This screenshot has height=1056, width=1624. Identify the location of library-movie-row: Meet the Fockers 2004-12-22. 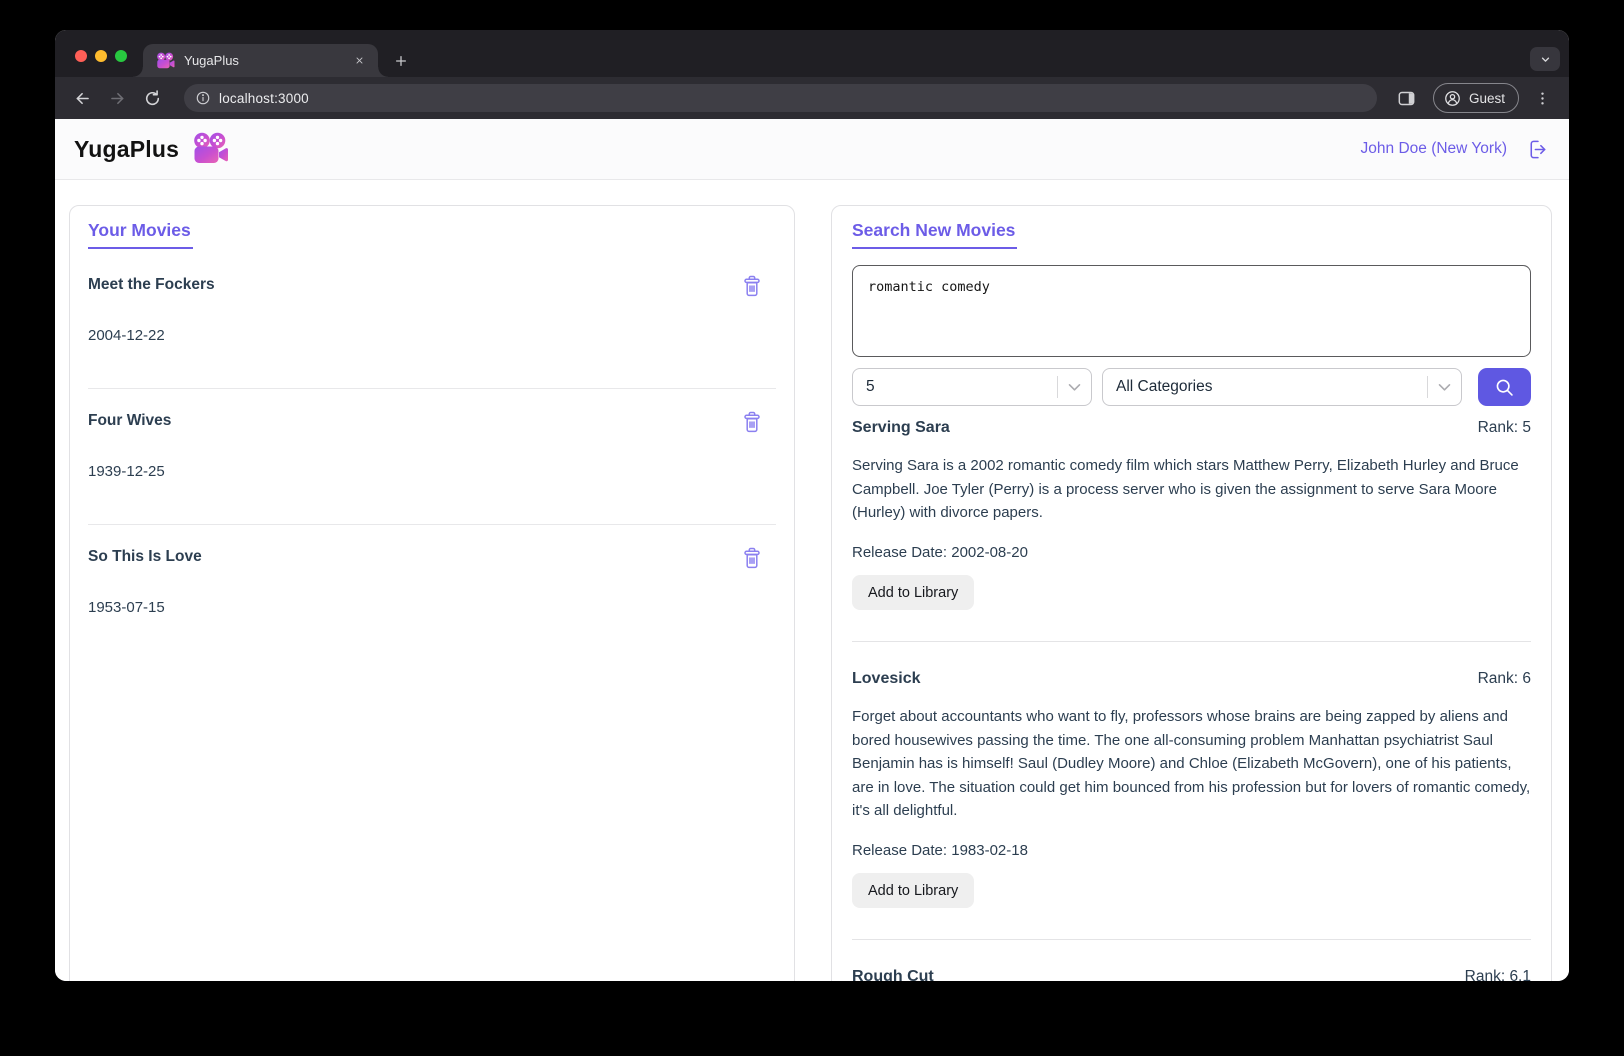
(432, 319).